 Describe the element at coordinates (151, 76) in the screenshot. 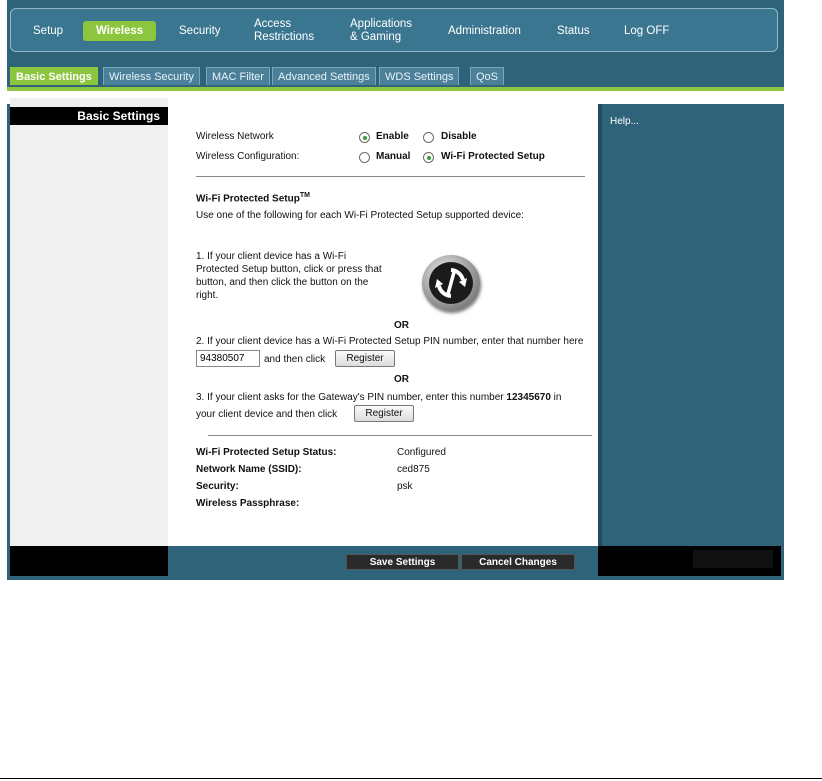

I see `tab-wireless-security: Wireless Security` at that location.